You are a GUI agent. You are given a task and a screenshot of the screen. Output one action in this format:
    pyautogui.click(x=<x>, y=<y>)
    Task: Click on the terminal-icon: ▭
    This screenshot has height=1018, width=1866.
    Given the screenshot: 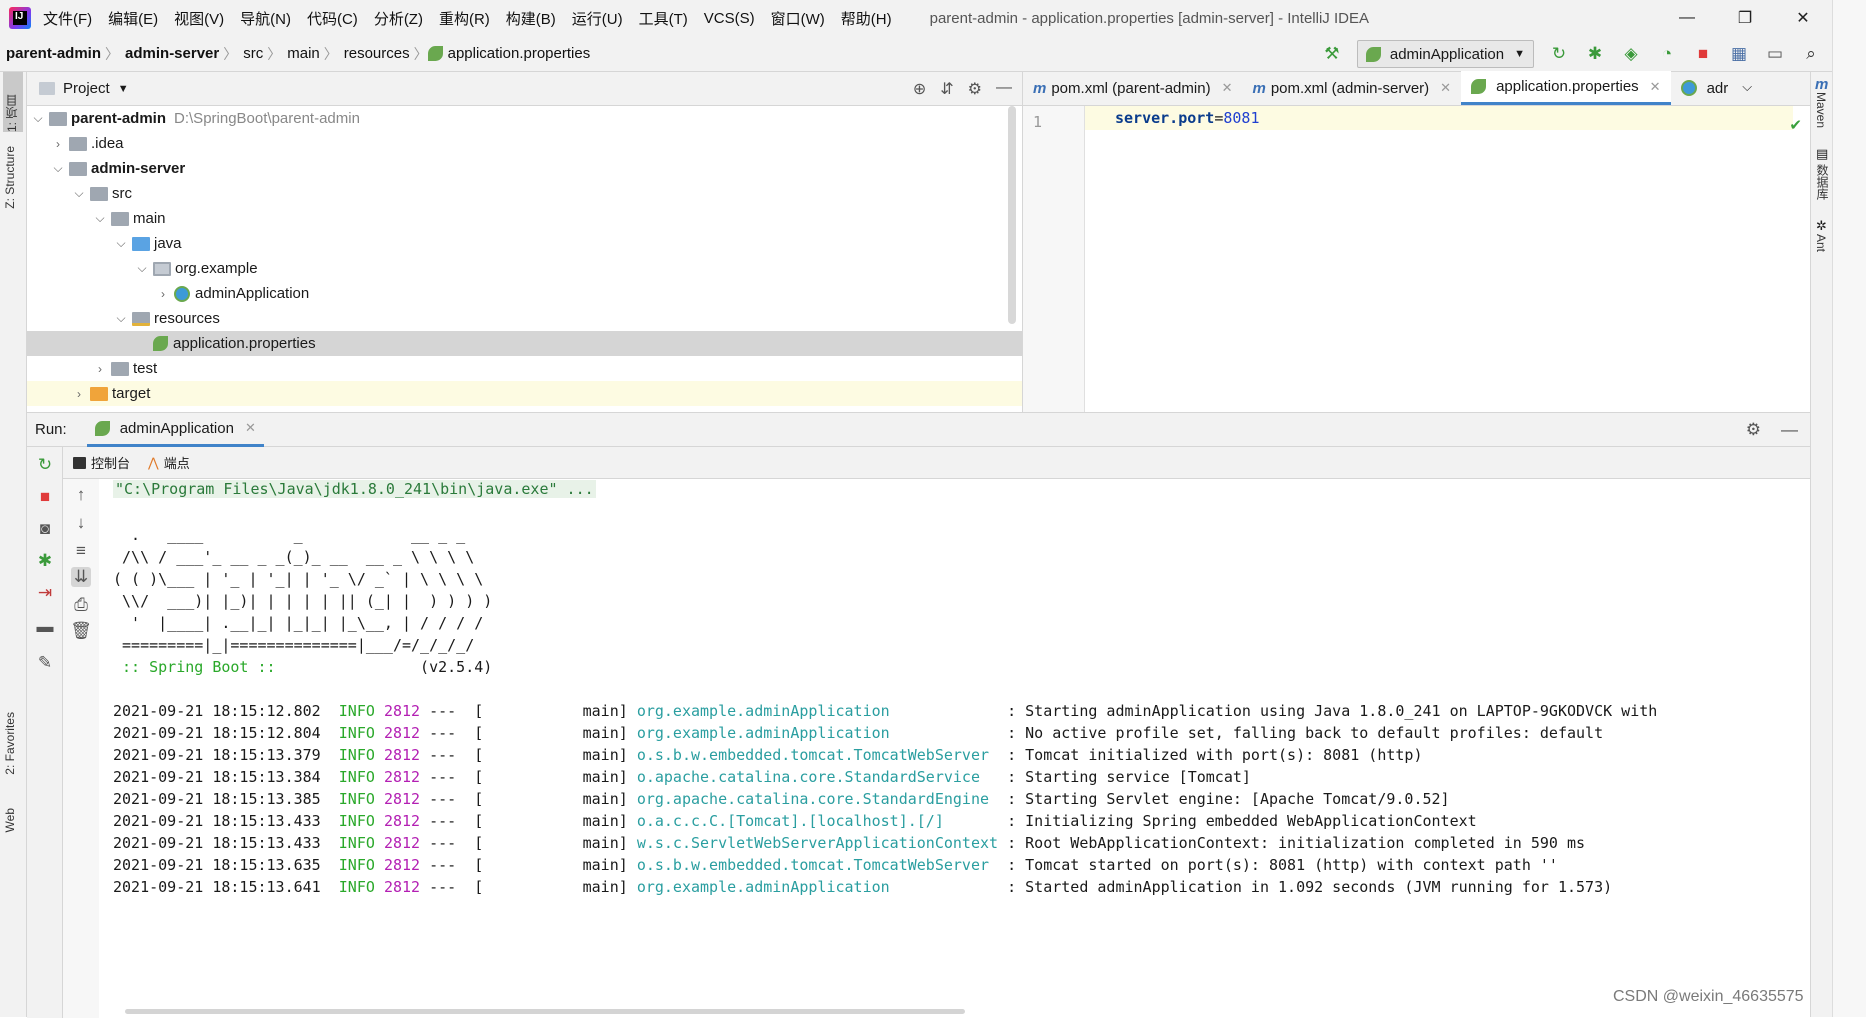 What is the action you would take?
    pyautogui.click(x=1775, y=54)
    